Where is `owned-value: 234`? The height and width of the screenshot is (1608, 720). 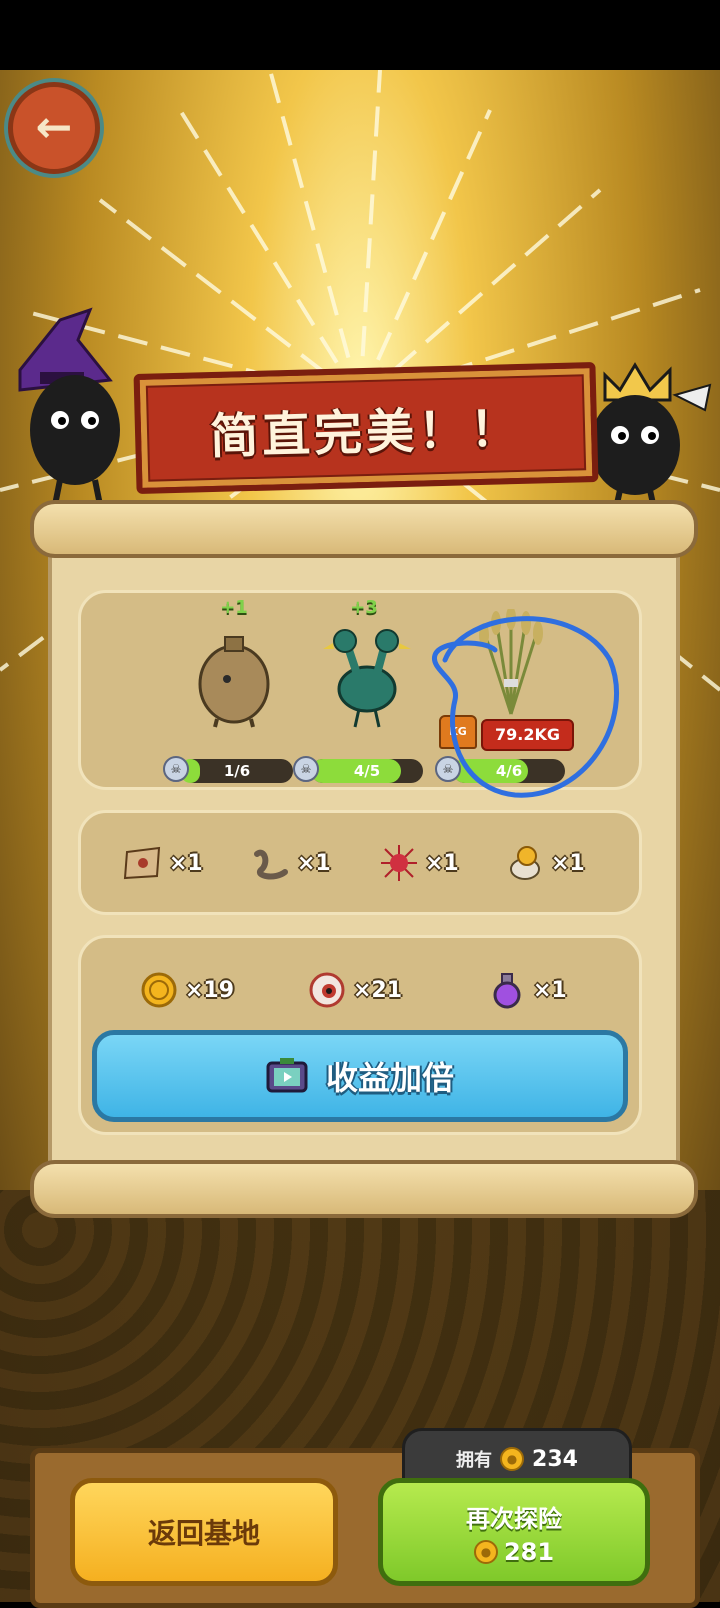
owned-value: 234 is located at coordinates (555, 1459).